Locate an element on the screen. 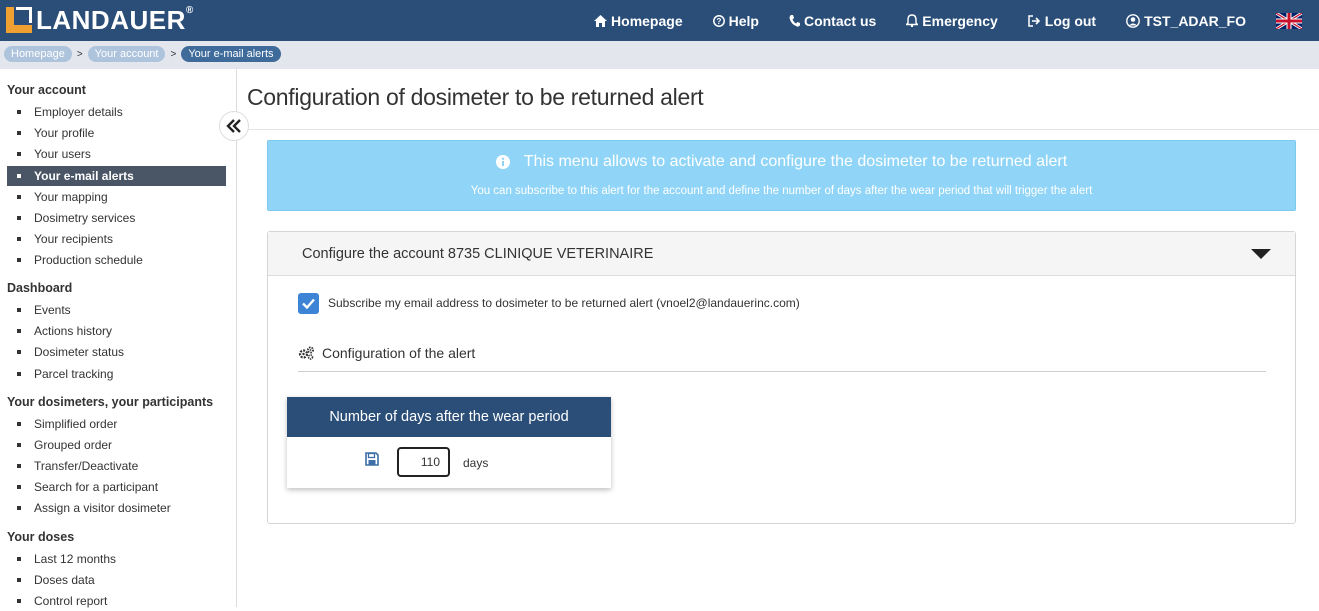 The height and width of the screenshot is (611, 1319). breadcrumb-homepage: Homepage is located at coordinates (38, 54).